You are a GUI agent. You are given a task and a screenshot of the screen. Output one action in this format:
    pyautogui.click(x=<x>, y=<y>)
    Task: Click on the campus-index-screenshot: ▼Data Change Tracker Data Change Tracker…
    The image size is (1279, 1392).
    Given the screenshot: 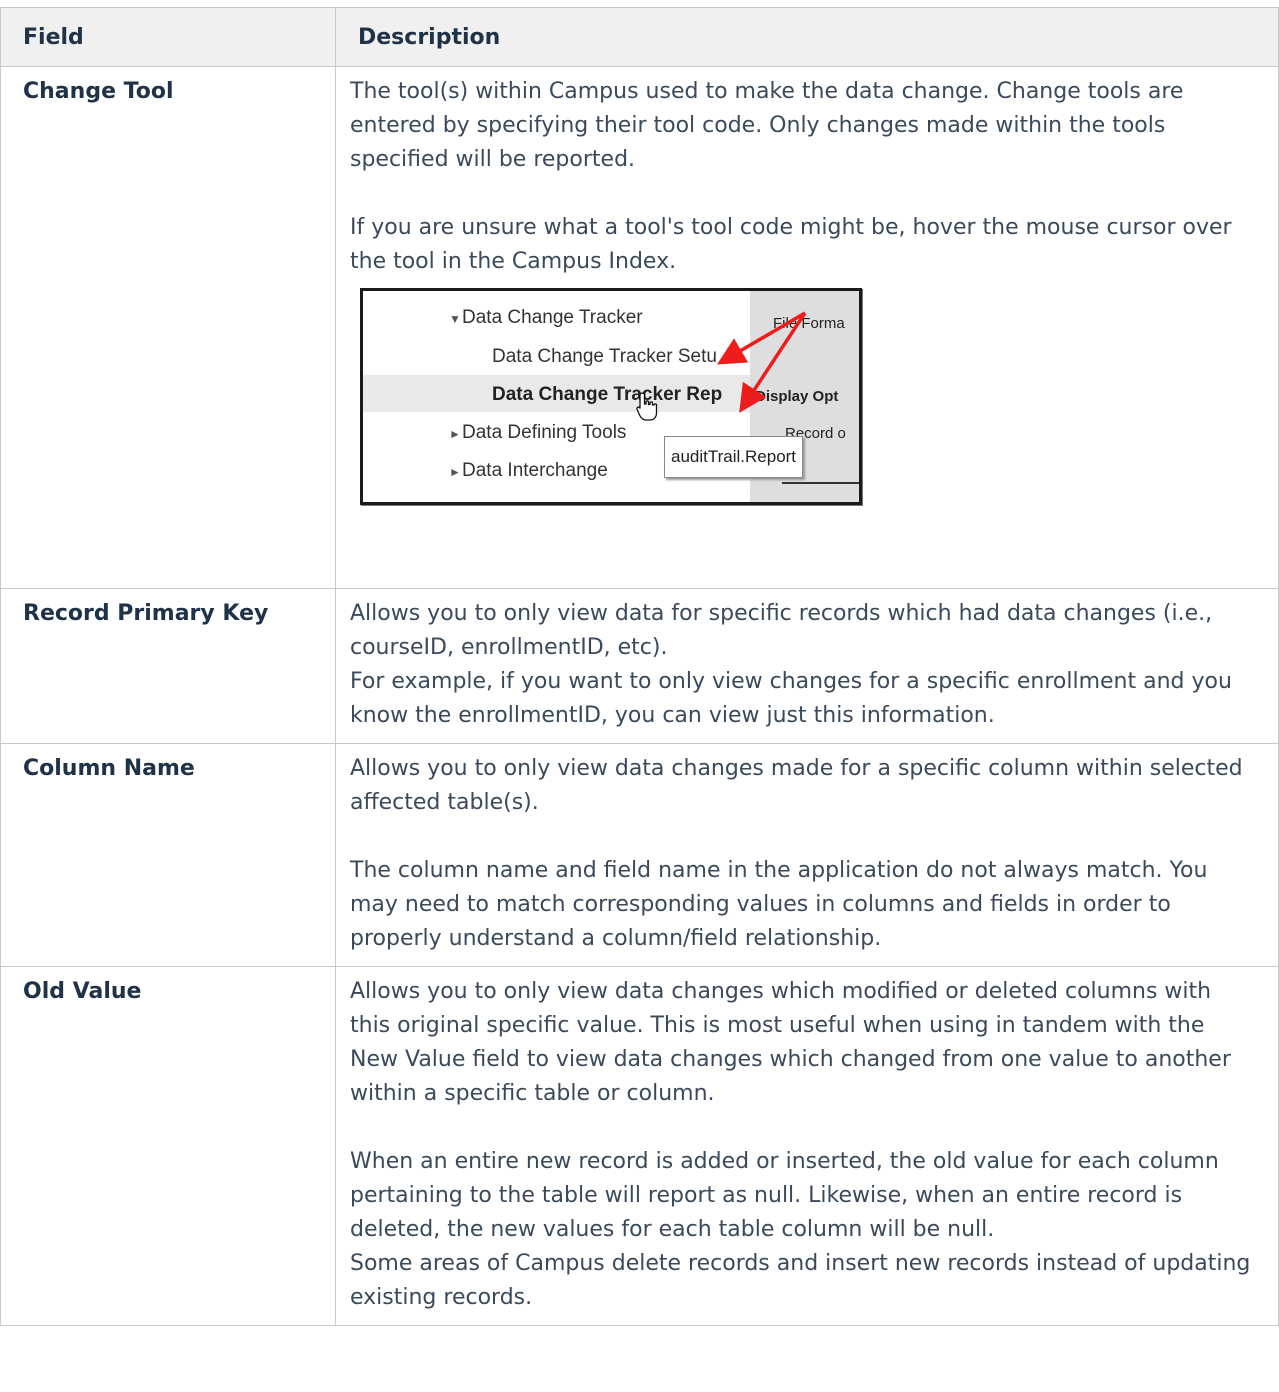 What is the action you would take?
    pyautogui.click(x=611, y=396)
    